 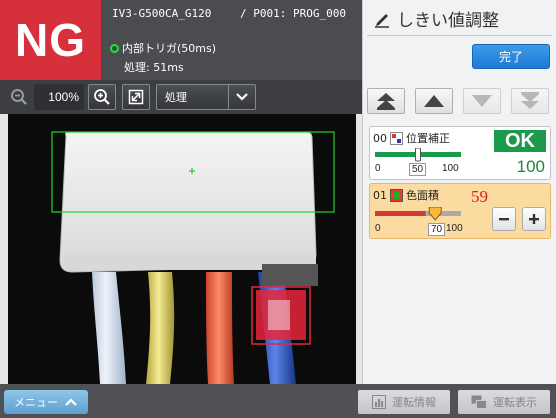 I want to click on increment-button, so click(x=534, y=219).